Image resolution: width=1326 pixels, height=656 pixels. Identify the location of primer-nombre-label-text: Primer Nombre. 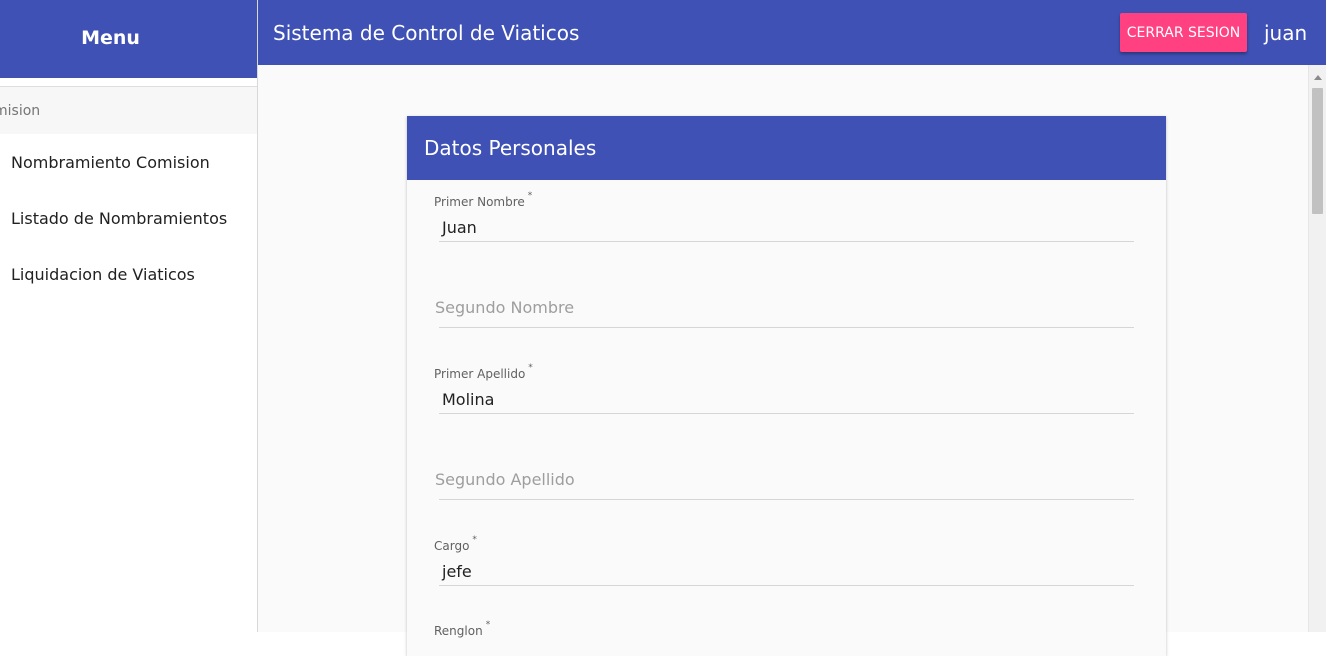
(479, 202).